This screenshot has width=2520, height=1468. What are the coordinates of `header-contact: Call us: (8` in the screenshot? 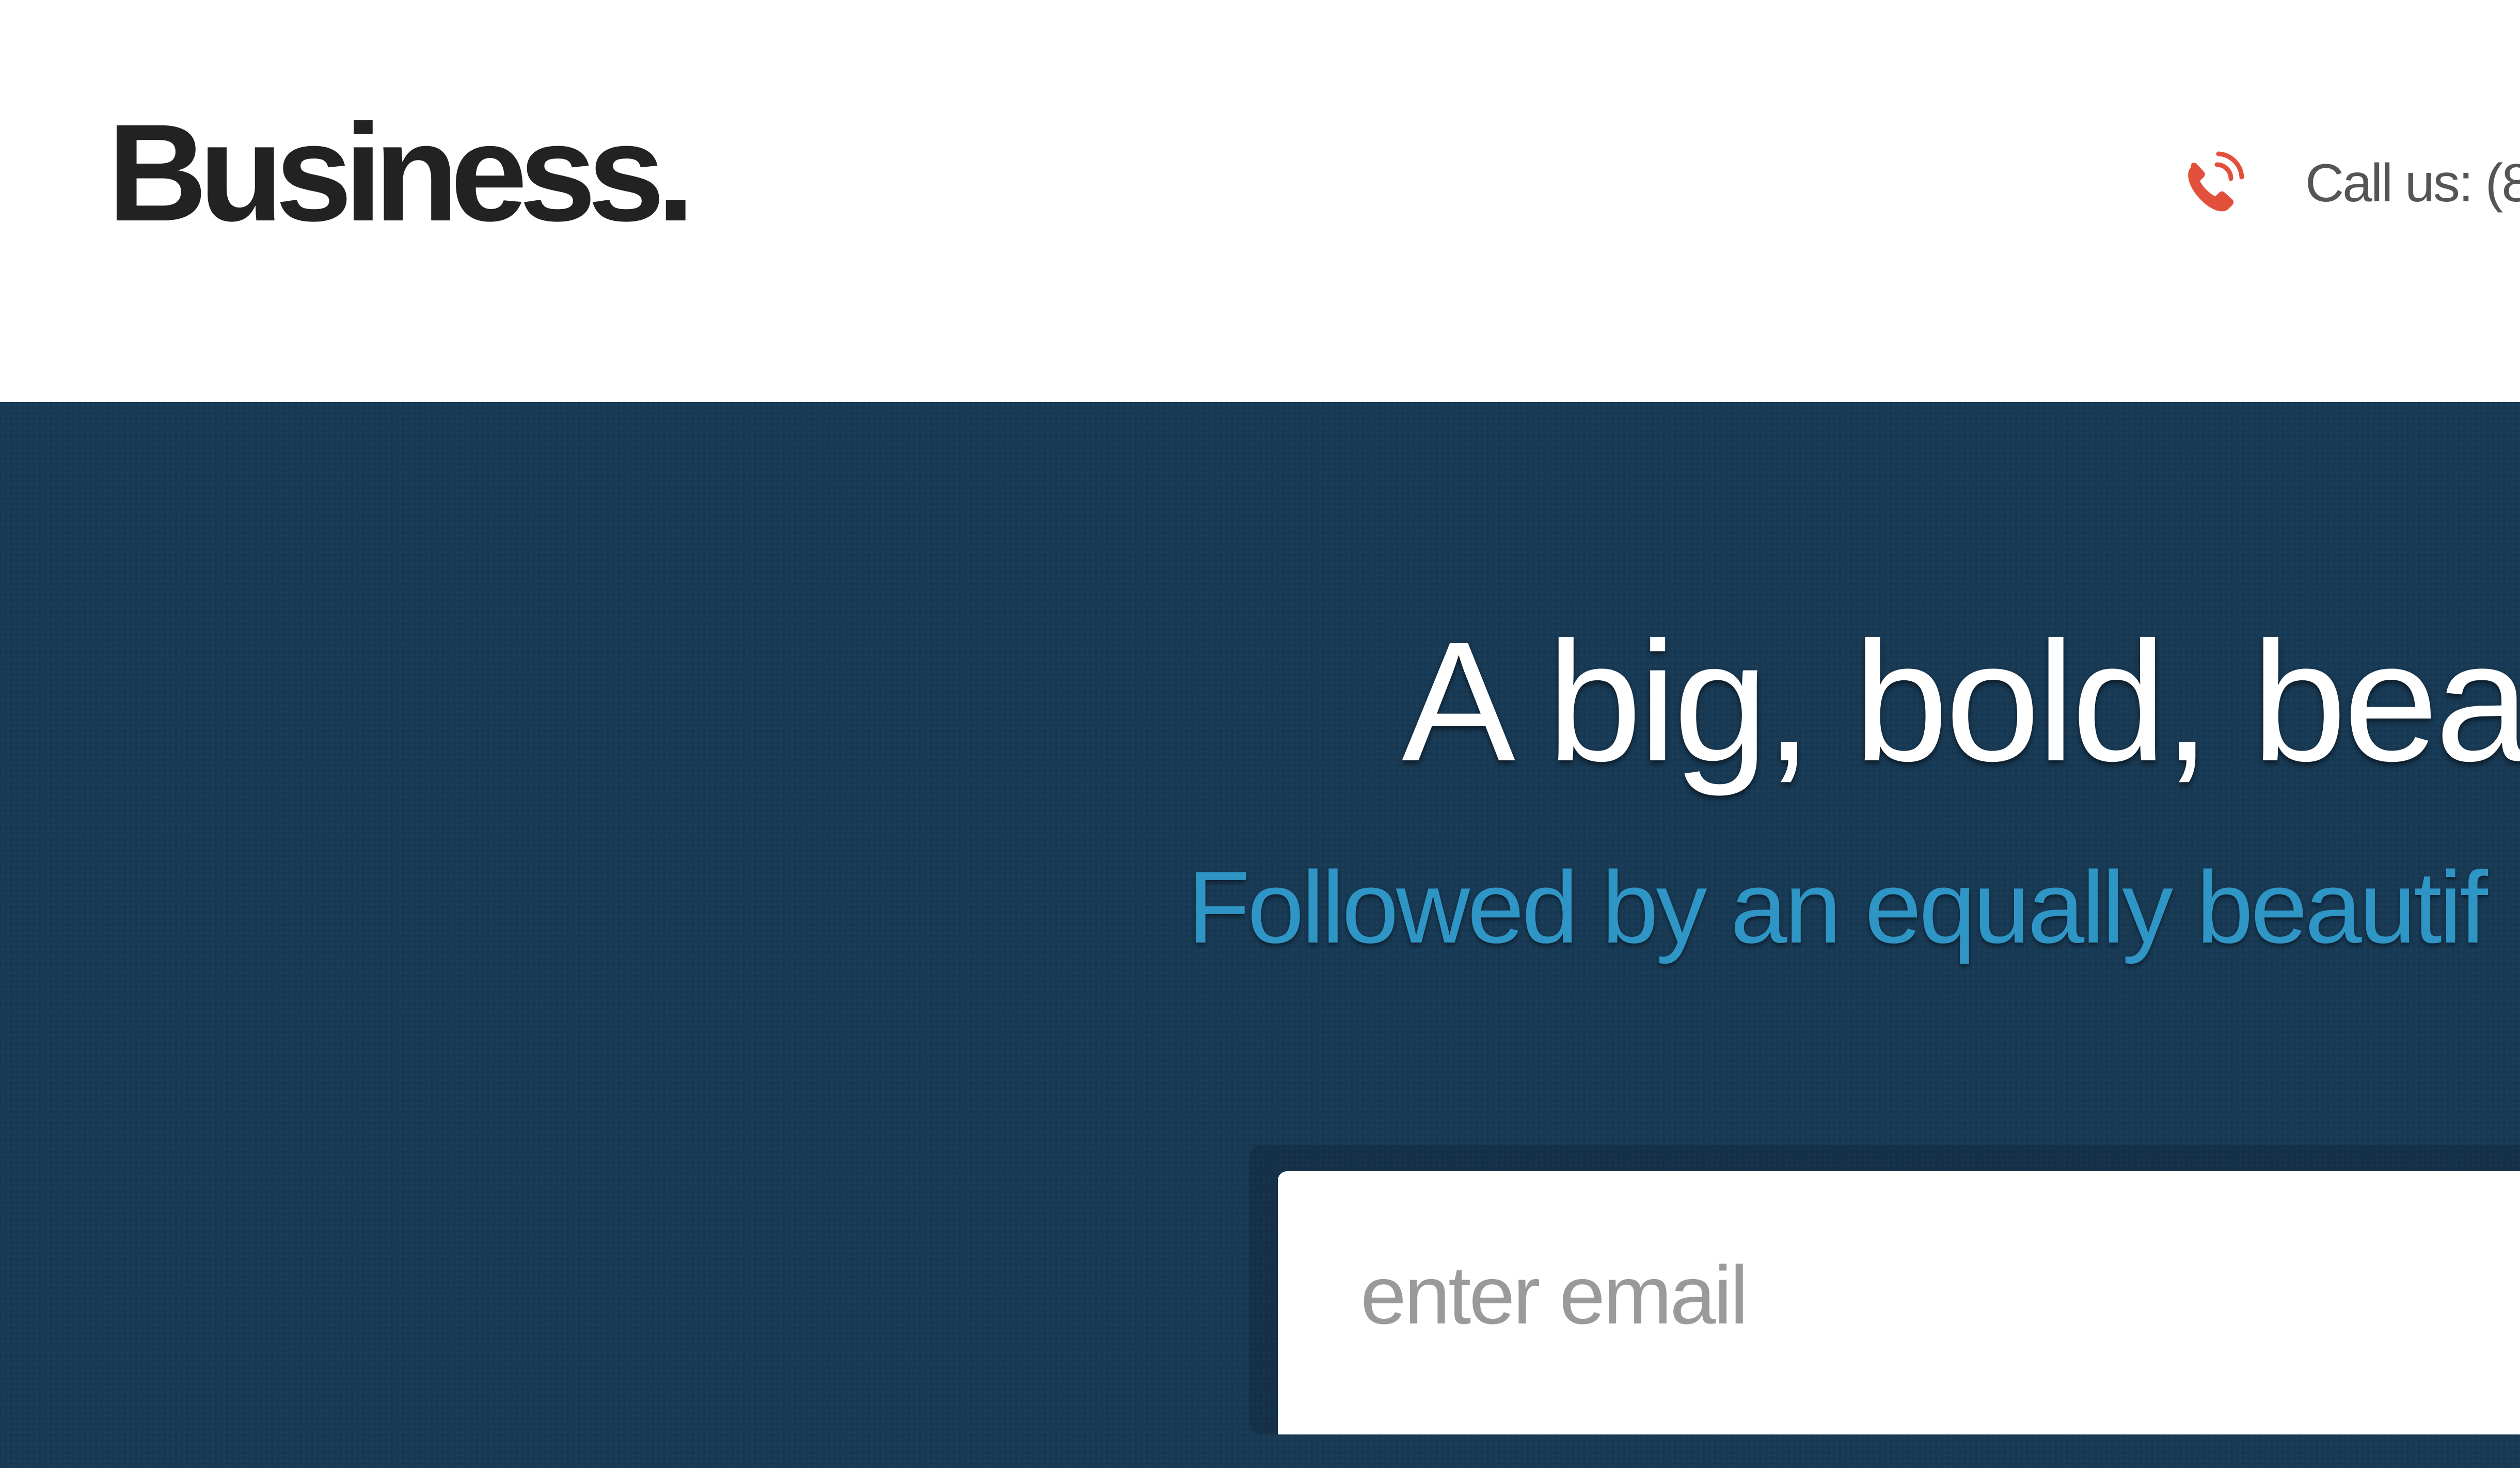 It's located at (2347, 183).